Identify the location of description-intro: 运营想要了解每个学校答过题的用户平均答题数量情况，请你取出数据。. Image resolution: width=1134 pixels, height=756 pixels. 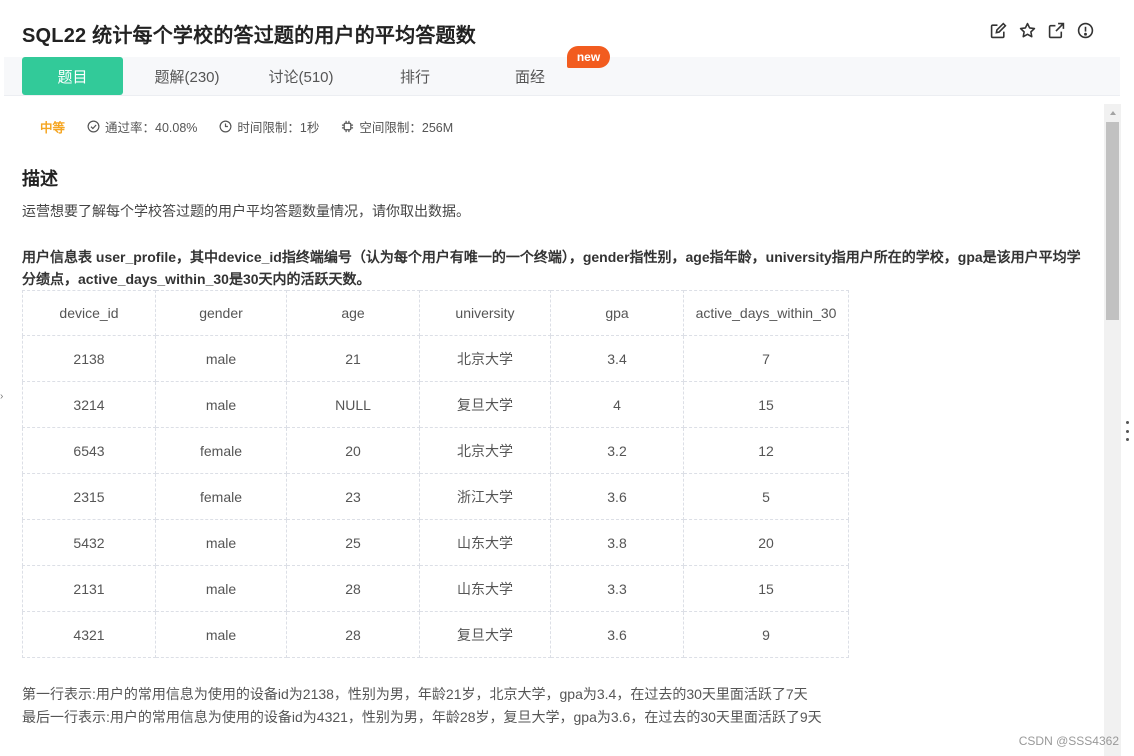
(246, 211).